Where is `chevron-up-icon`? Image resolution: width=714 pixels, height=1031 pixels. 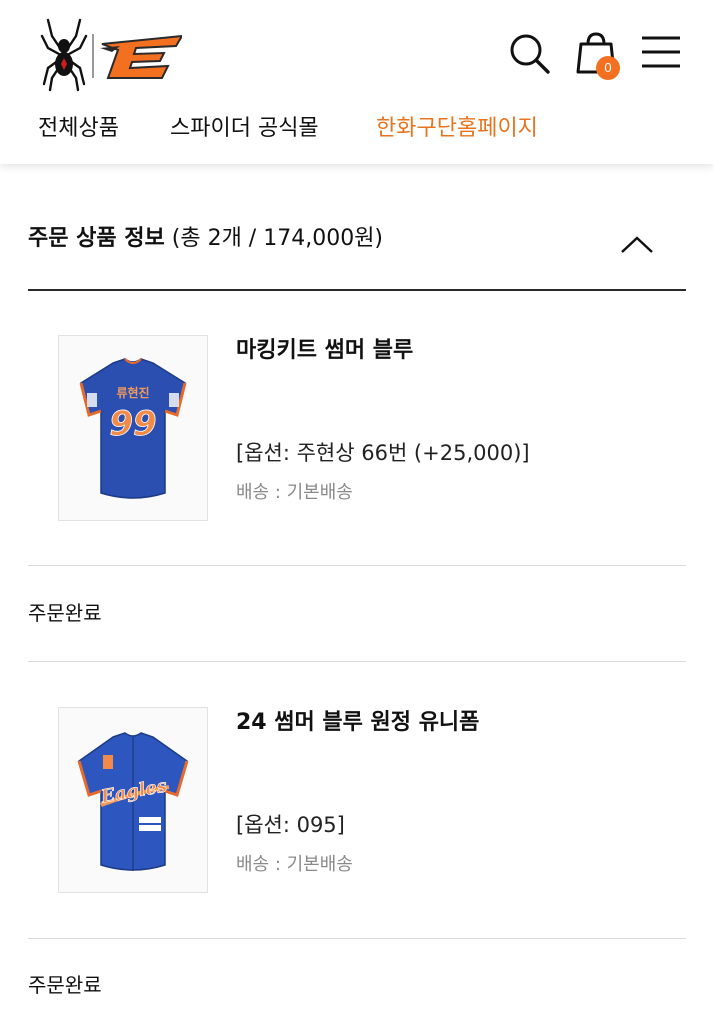
chevron-up-icon is located at coordinates (637, 244).